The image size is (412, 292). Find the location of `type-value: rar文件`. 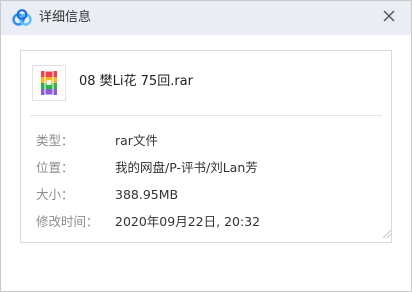

type-value: rar文件 is located at coordinates (136, 140).